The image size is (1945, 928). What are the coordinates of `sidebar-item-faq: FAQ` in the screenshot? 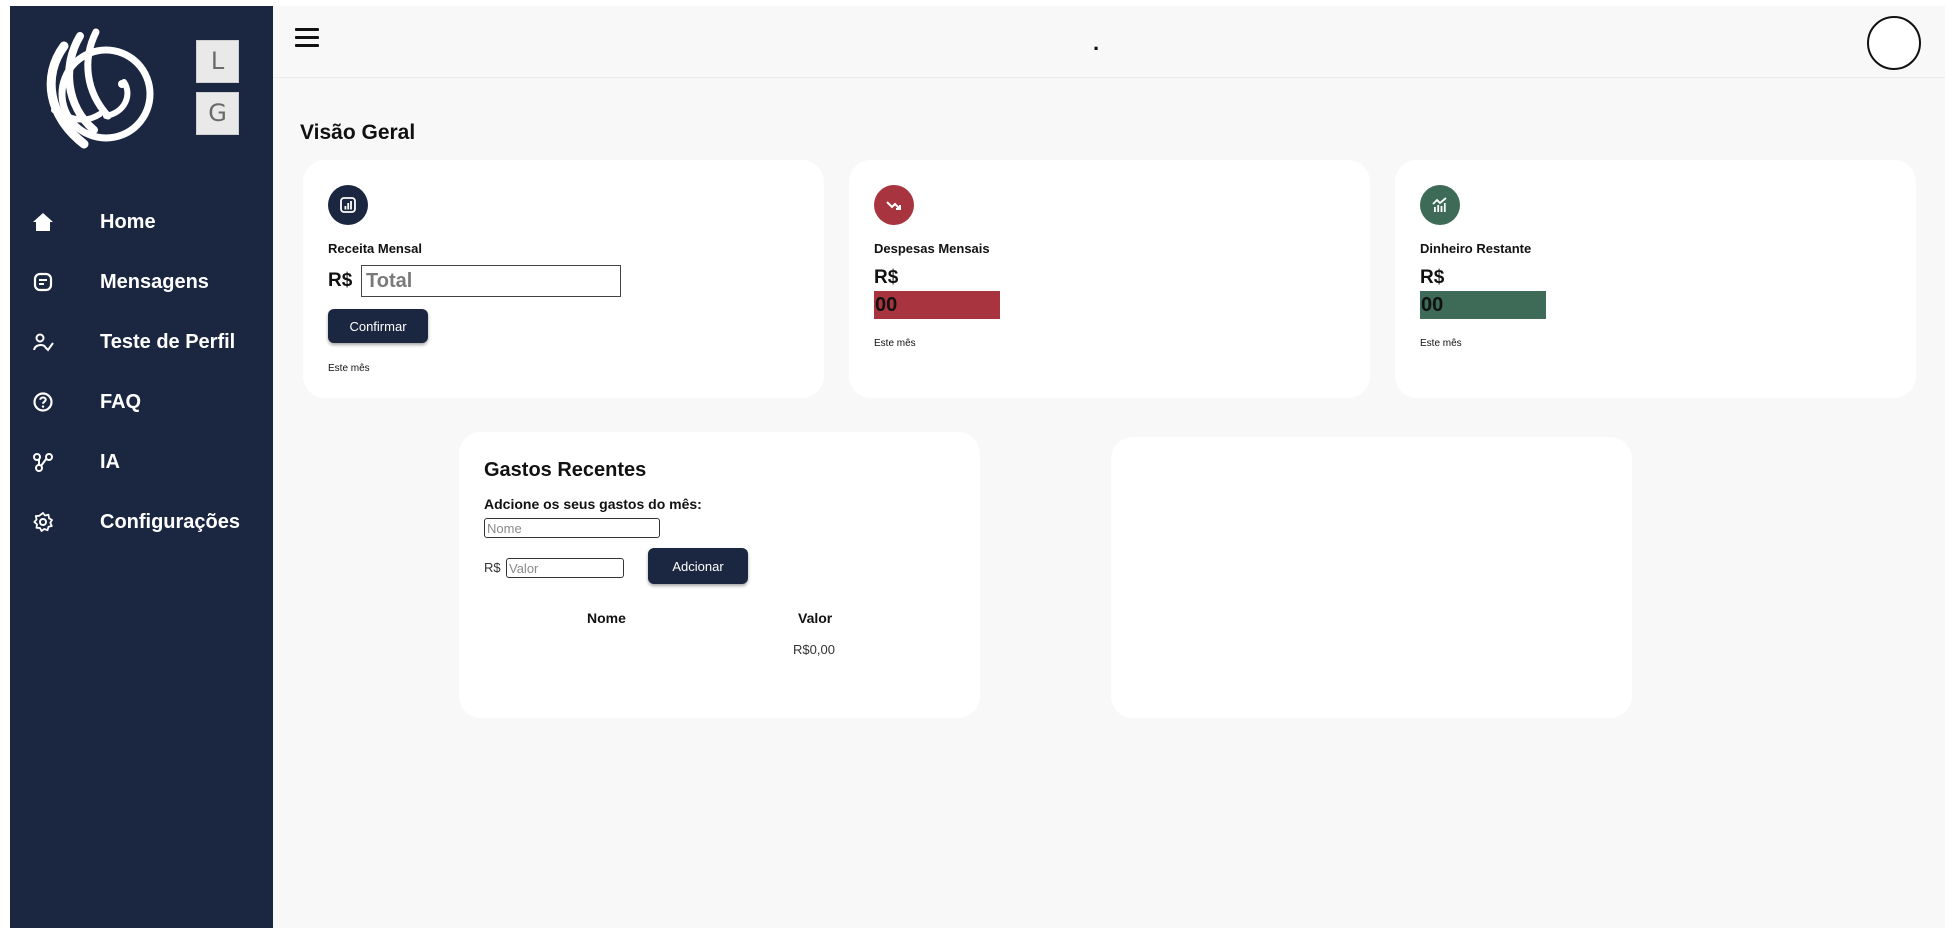 It's located at (148, 402).